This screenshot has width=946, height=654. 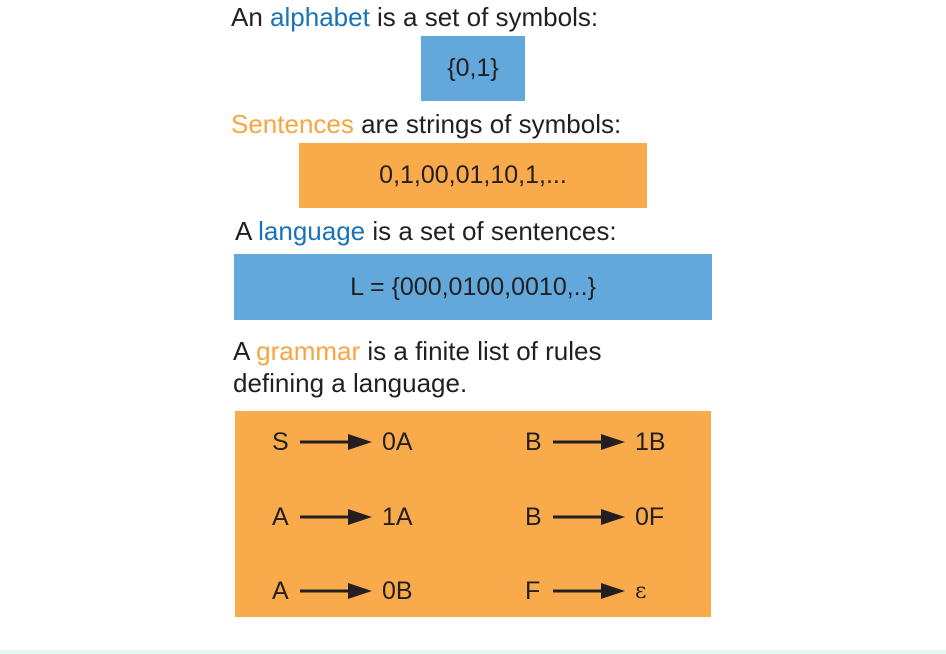 I want to click on grammar-definition: A grammar is a finite list of rules, so click(x=417, y=351).